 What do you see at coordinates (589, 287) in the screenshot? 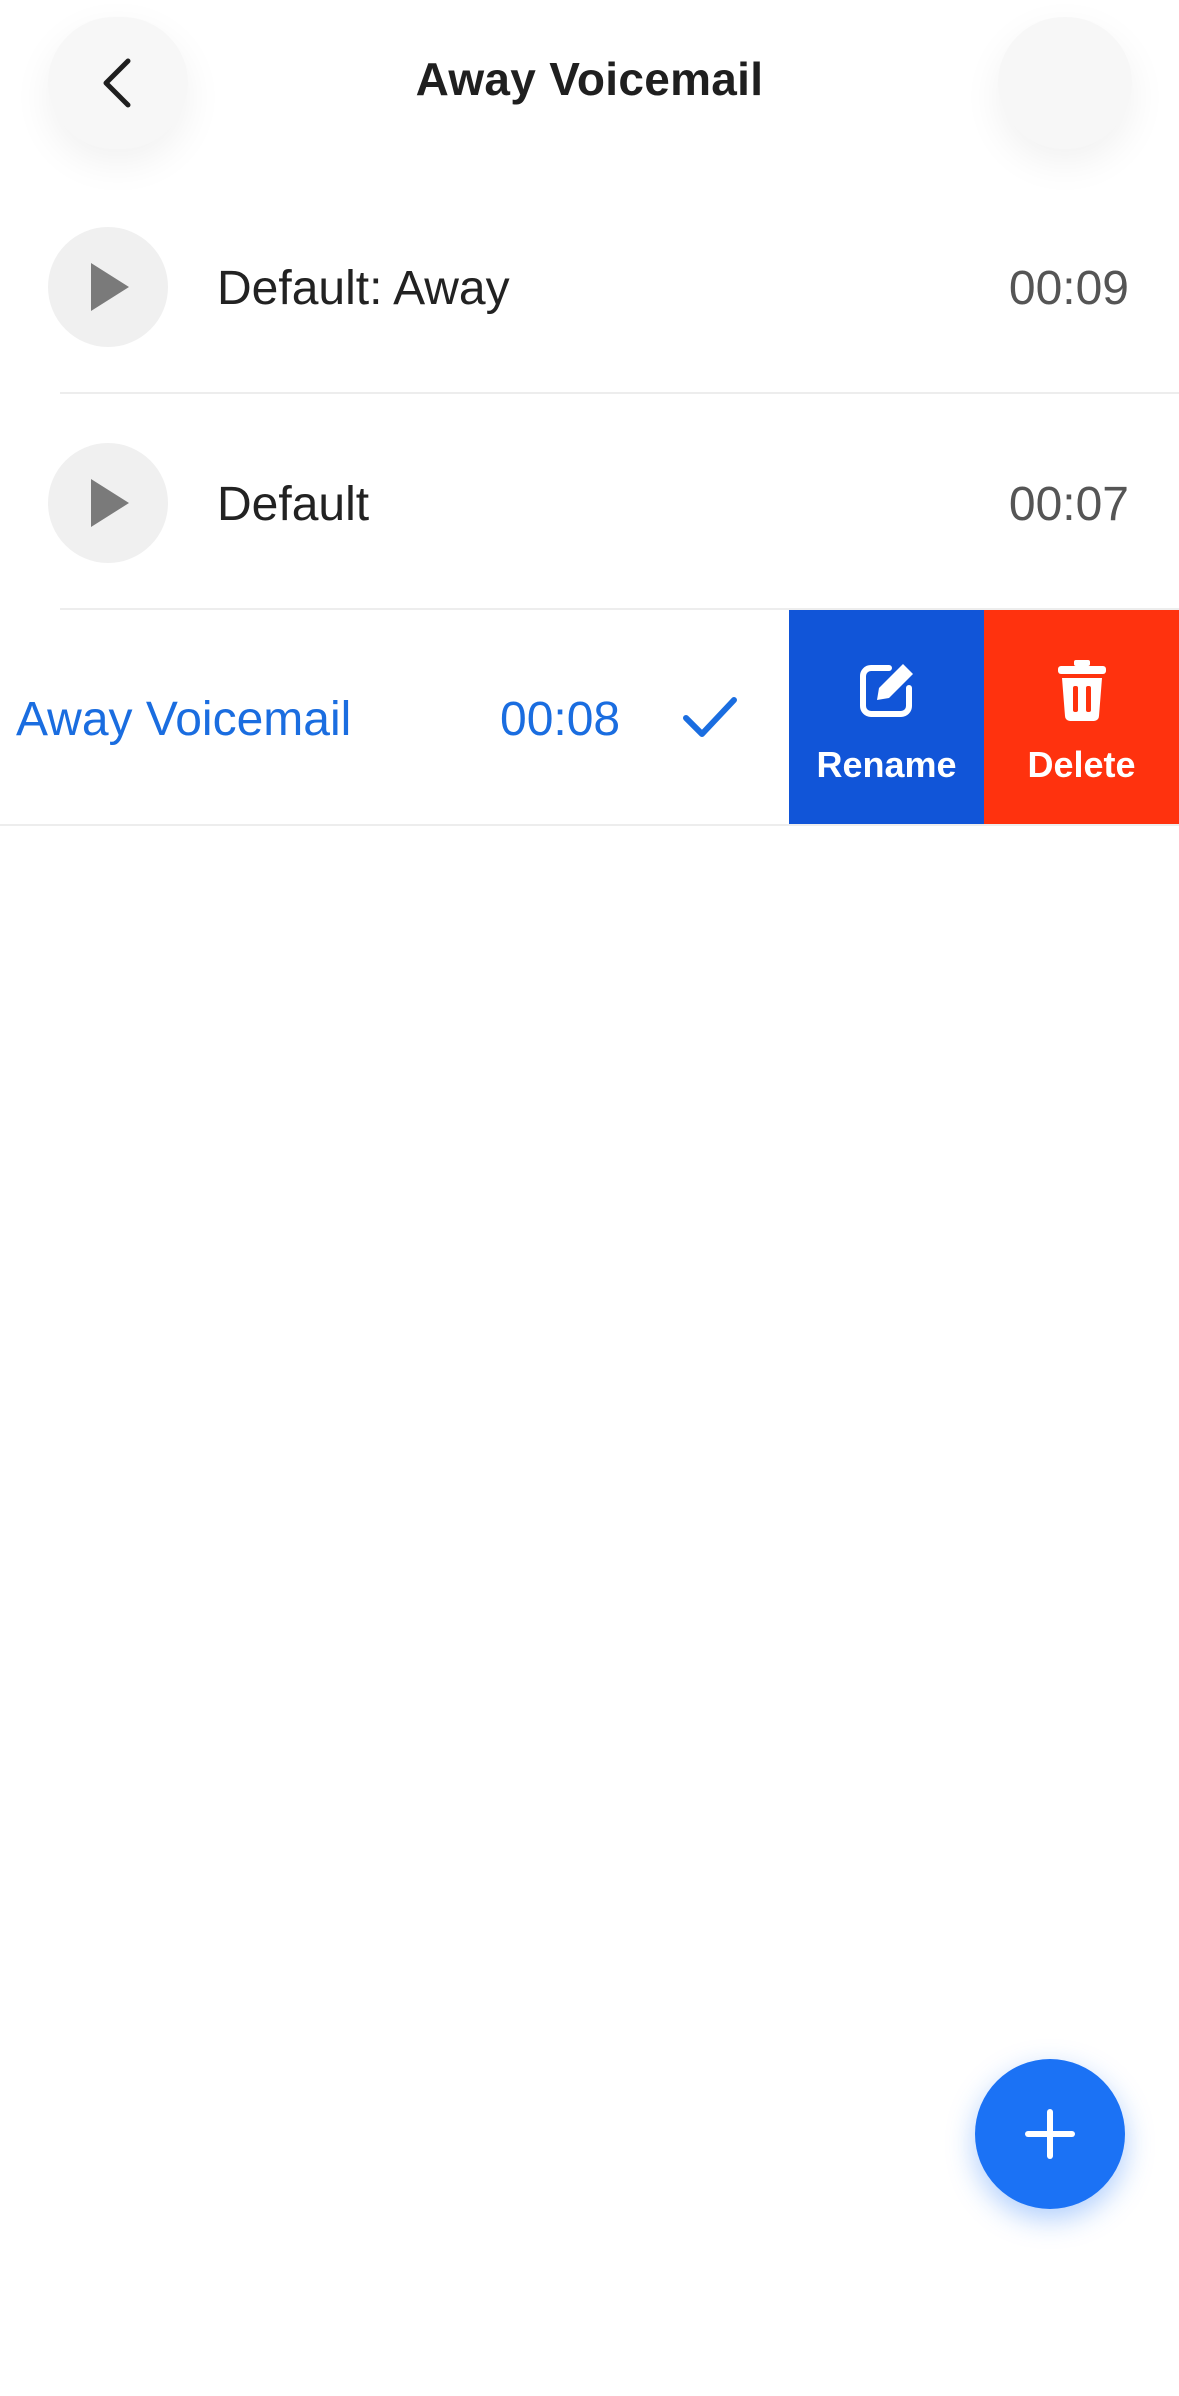
I see `list-item: Default: Away 00:09` at bounding box center [589, 287].